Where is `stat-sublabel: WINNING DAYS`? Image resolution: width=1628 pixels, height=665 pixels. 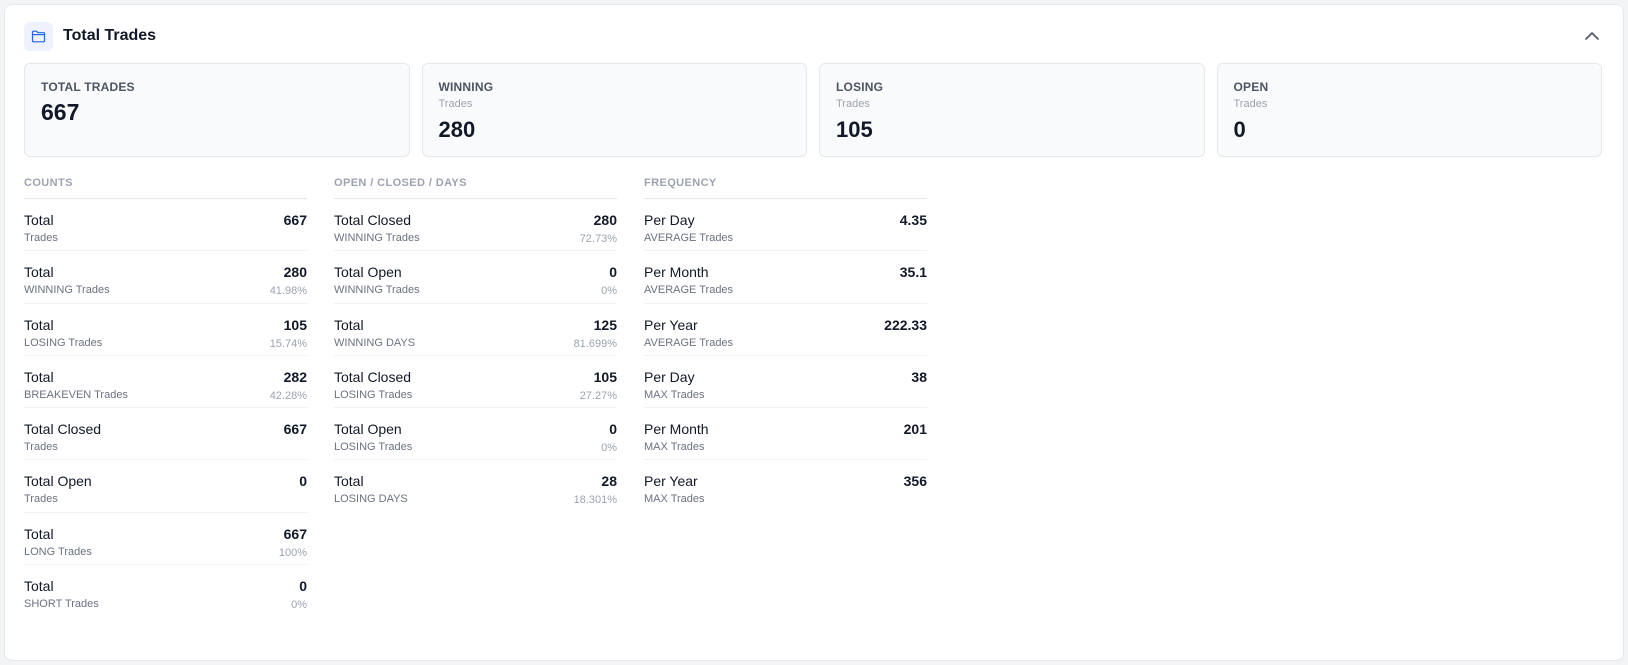
stat-sublabel: WINNING DAYS is located at coordinates (375, 342).